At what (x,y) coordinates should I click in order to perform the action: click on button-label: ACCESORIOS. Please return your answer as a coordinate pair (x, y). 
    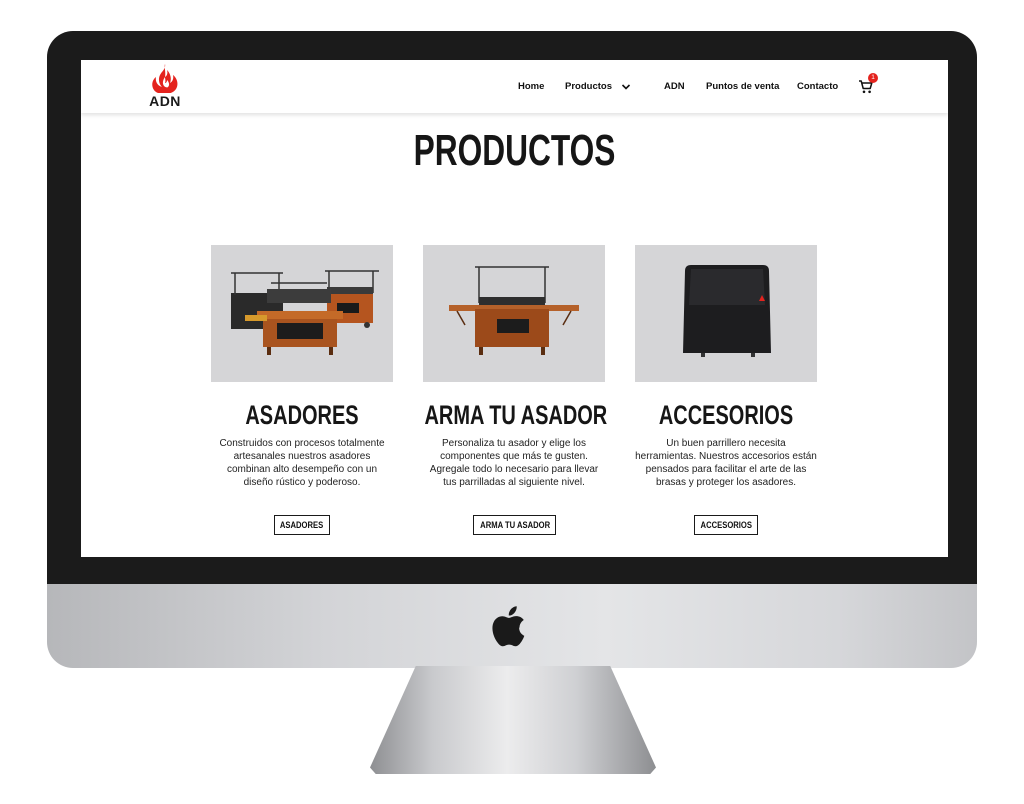
    Looking at the image, I should click on (726, 525).